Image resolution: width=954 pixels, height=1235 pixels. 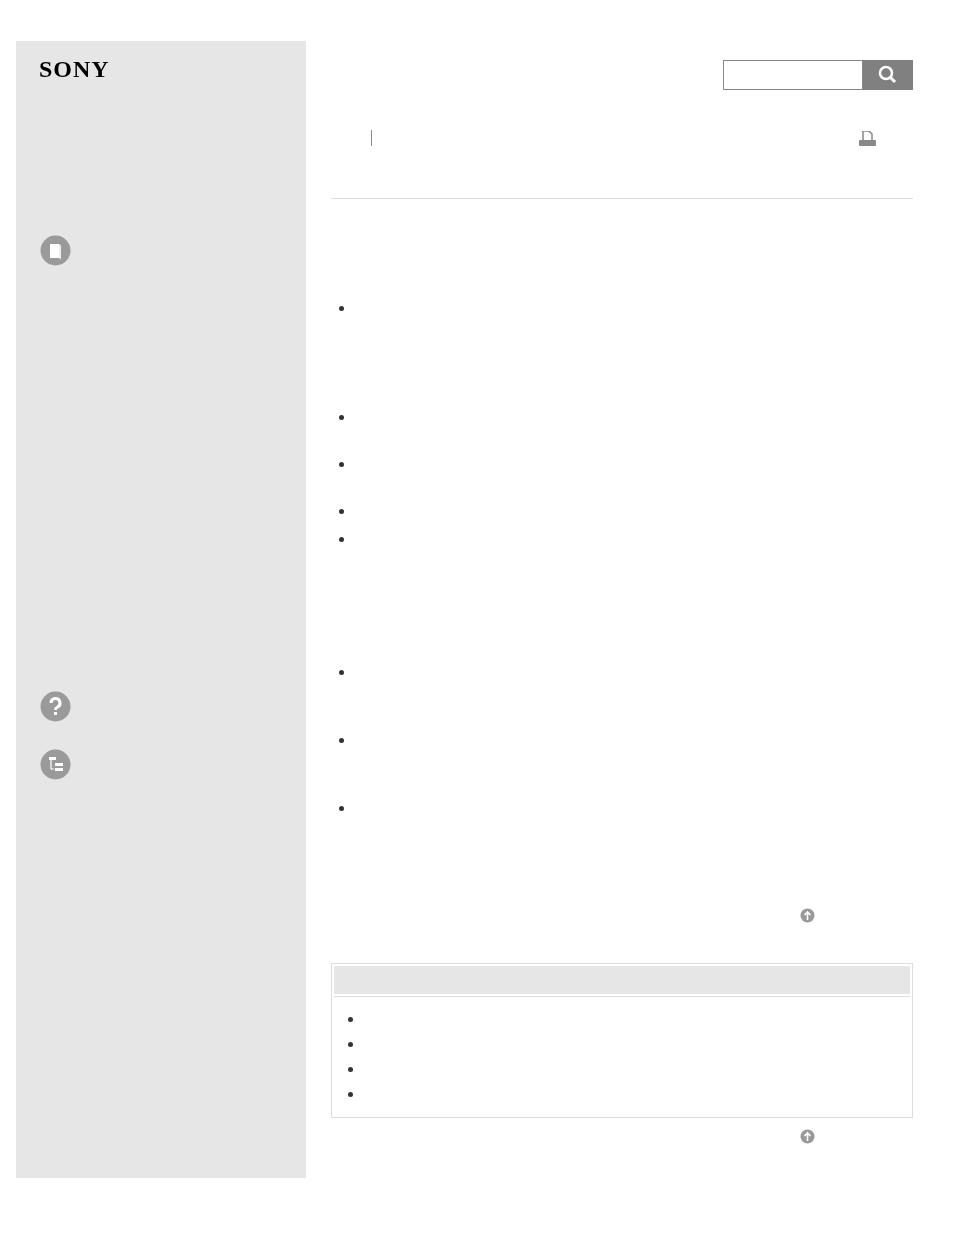 I want to click on logo: SONY, so click(x=74, y=69).